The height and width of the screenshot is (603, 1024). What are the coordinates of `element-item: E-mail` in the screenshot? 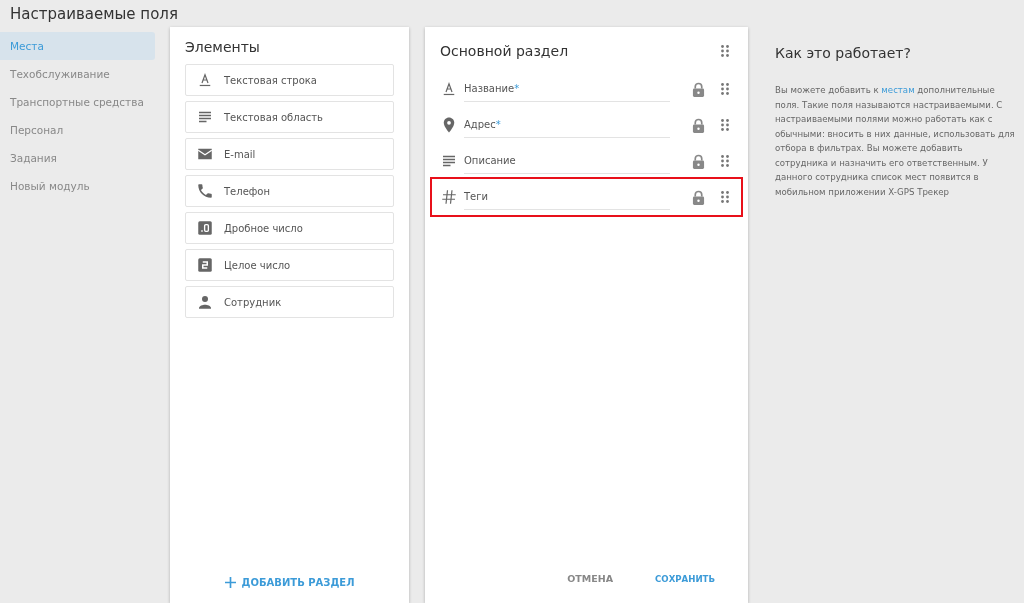 It's located at (289, 154).